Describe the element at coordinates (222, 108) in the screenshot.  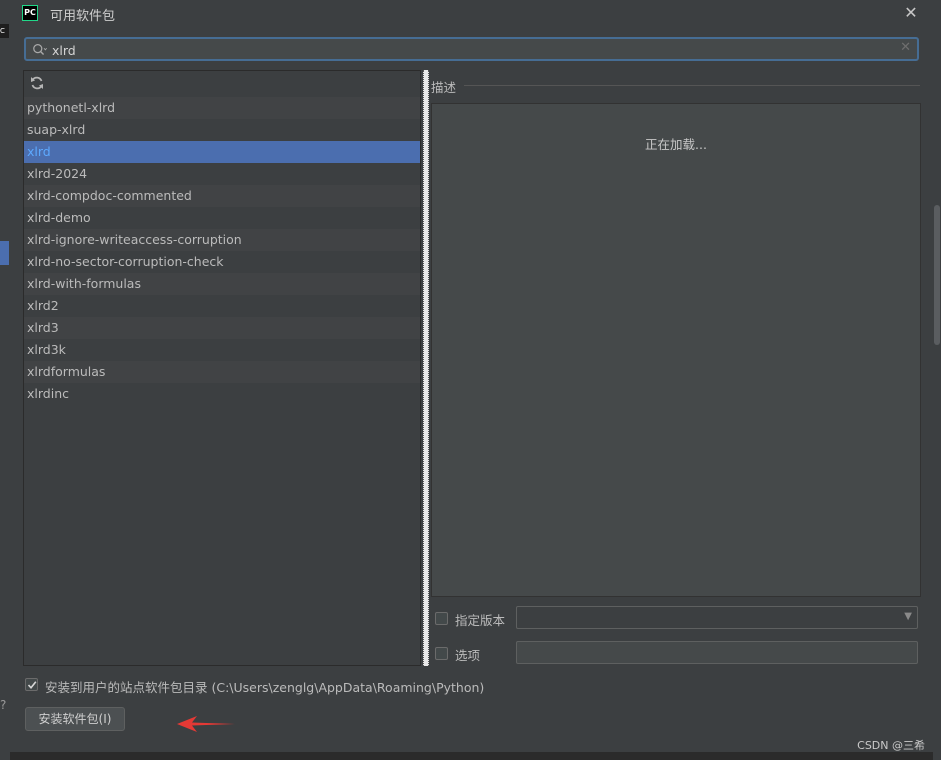
I see `package-list-item: pythonetl-xlrd` at that location.